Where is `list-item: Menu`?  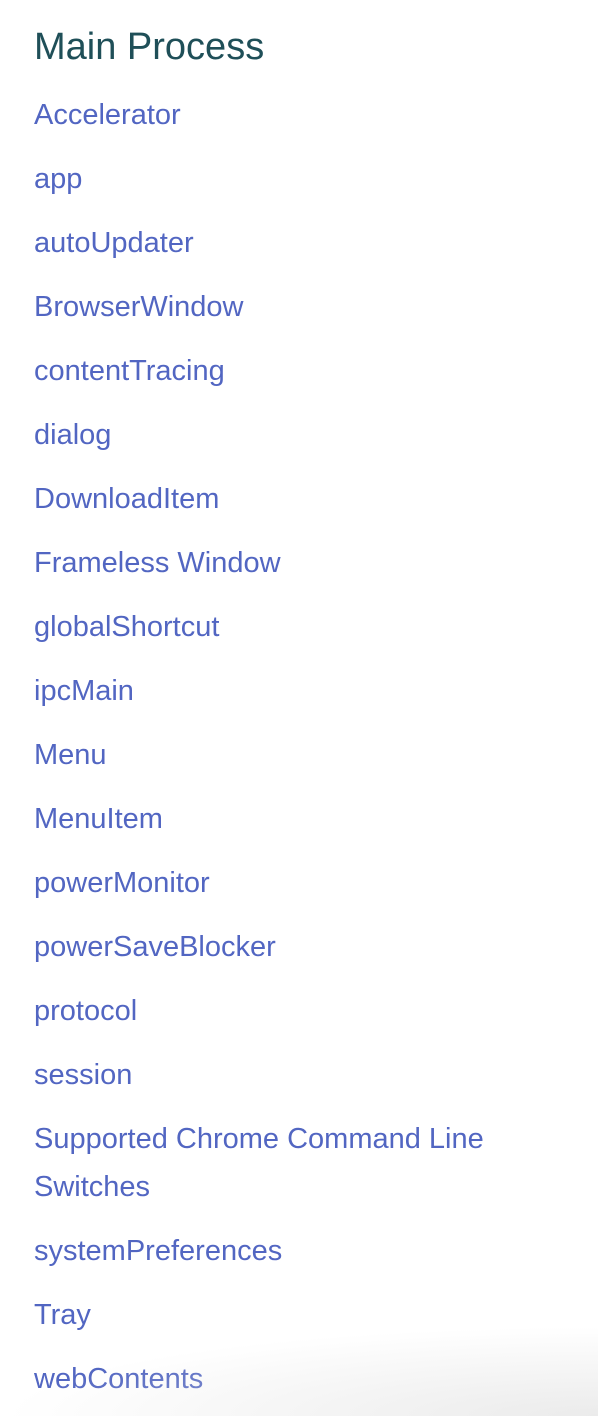 list-item: Menu is located at coordinates (306, 755).